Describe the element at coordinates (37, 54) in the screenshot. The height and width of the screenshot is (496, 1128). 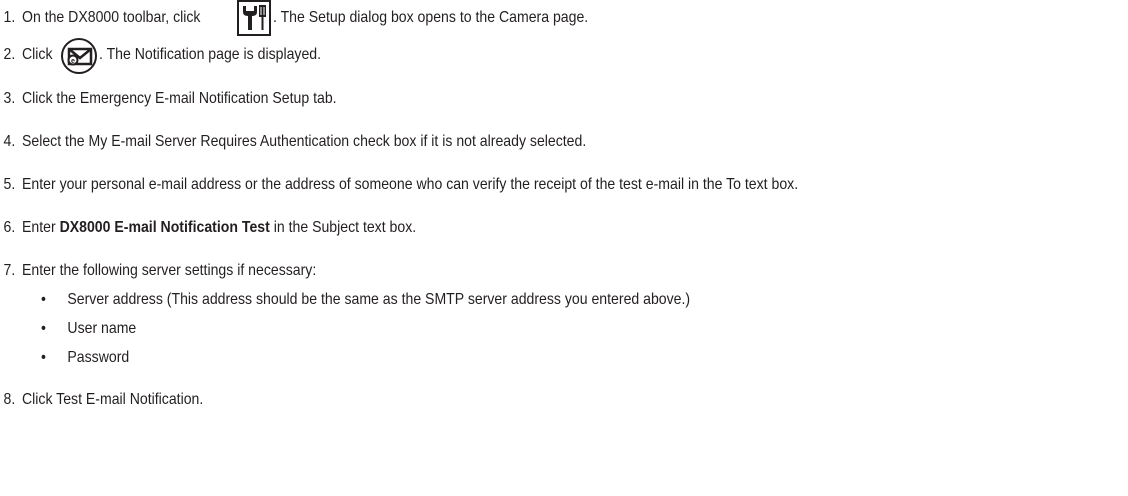
I see `step-text: Click` at that location.